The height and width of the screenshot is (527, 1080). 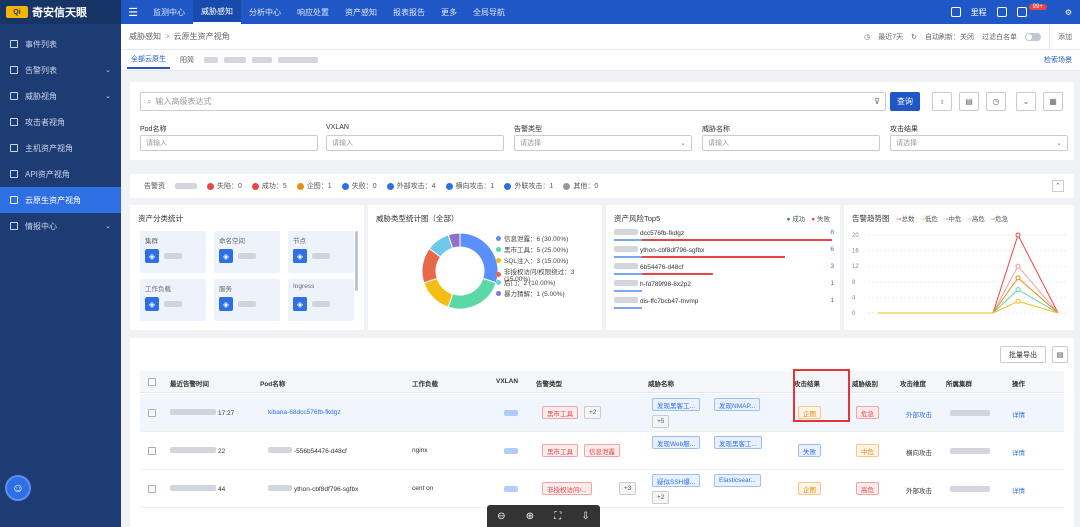 I want to click on calendar-icon, so click(x=955, y=12).